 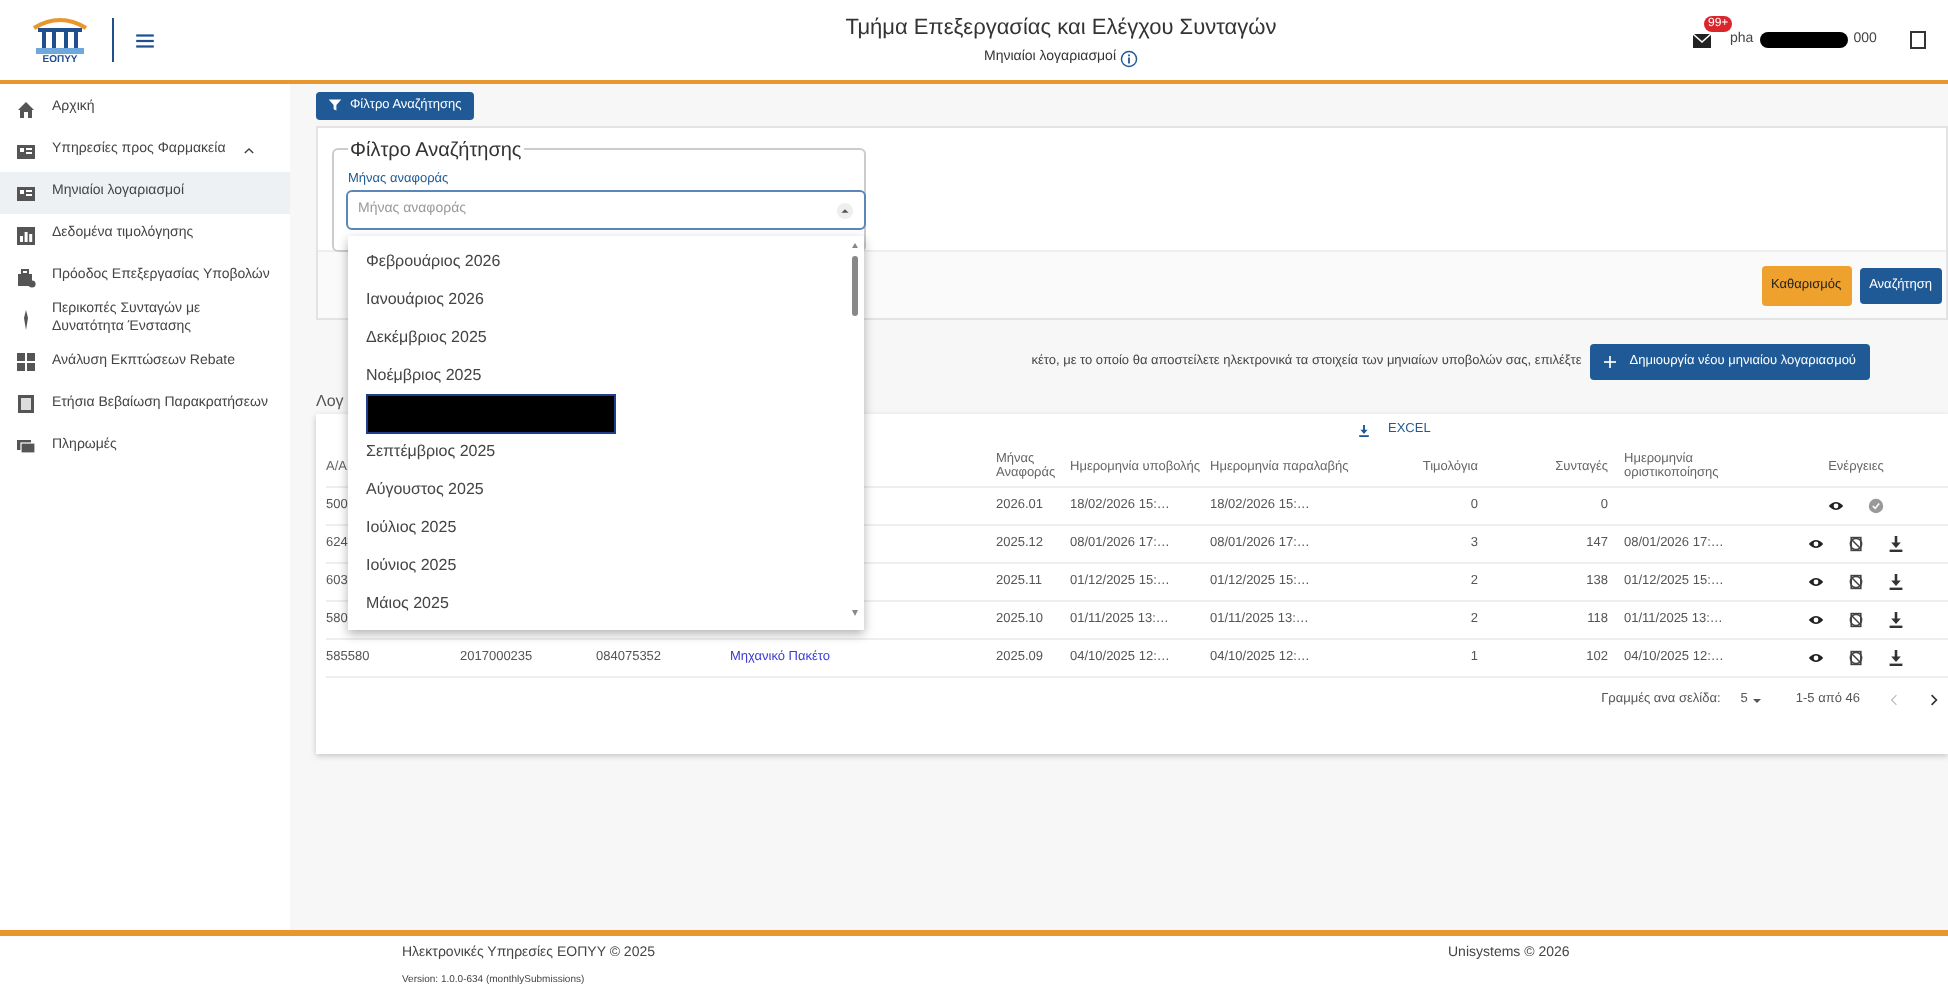 I want to click on dropdown-option: Ιανουάριος 2026, so click(x=606, y=299).